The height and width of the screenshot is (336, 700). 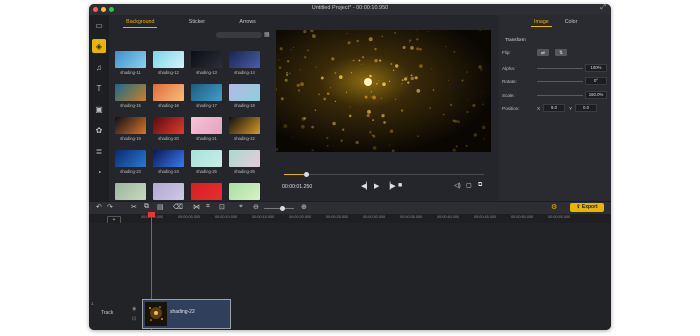 What do you see at coordinates (146, 207) in the screenshot?
I see `copy-icon: ⧉` at bounding box center [146, 207].